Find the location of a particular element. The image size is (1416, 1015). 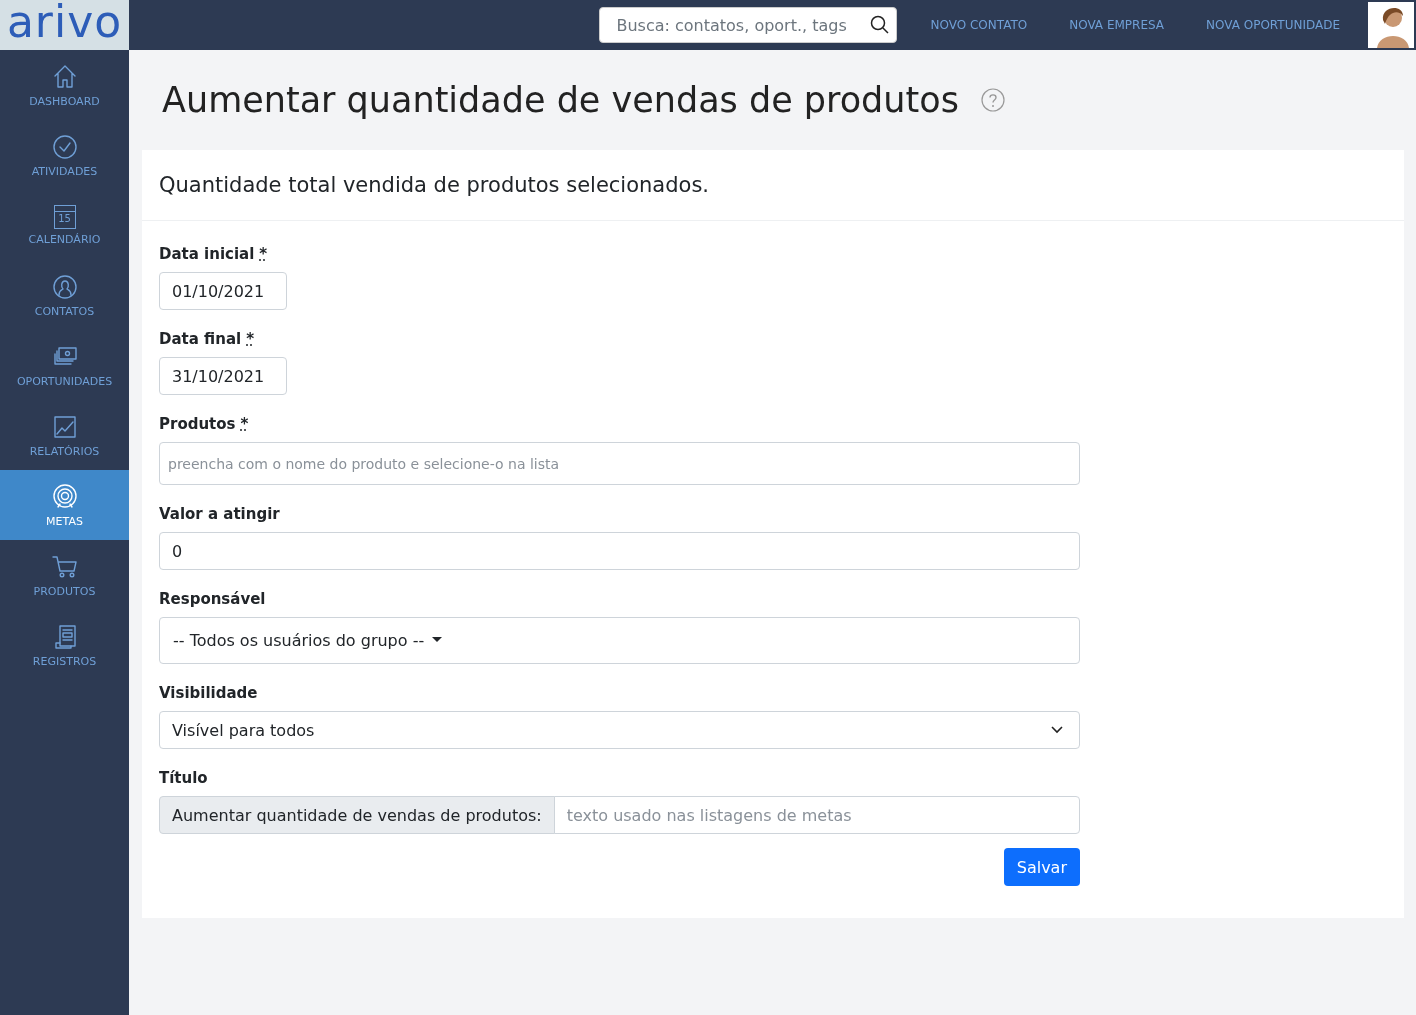

product-search-field: preencha com o nome do produto e selecione-o na lista is located at coordinates (619, 463).